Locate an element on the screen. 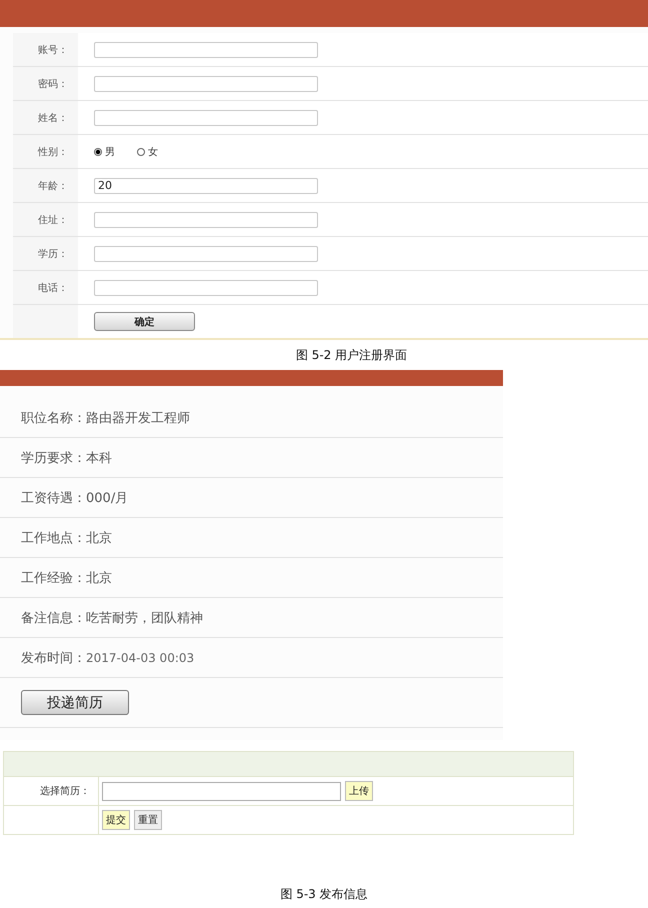  label-cell: 电话： is located at coordinates (45, 287).